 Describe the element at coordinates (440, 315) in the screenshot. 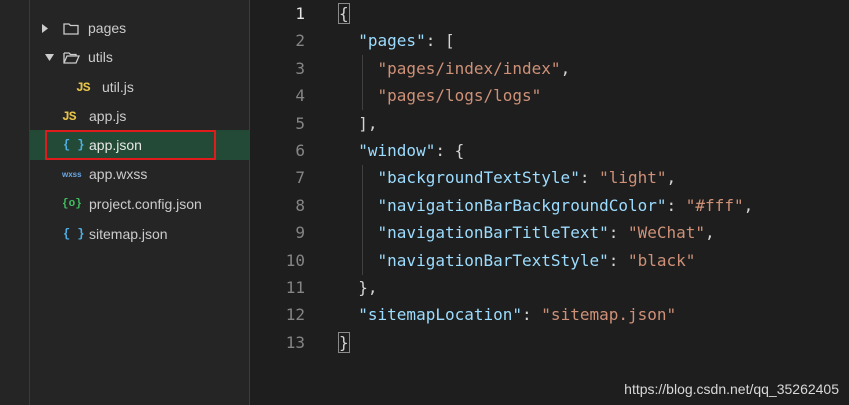

I see `json-key: "sitemapLocation"` at that location.